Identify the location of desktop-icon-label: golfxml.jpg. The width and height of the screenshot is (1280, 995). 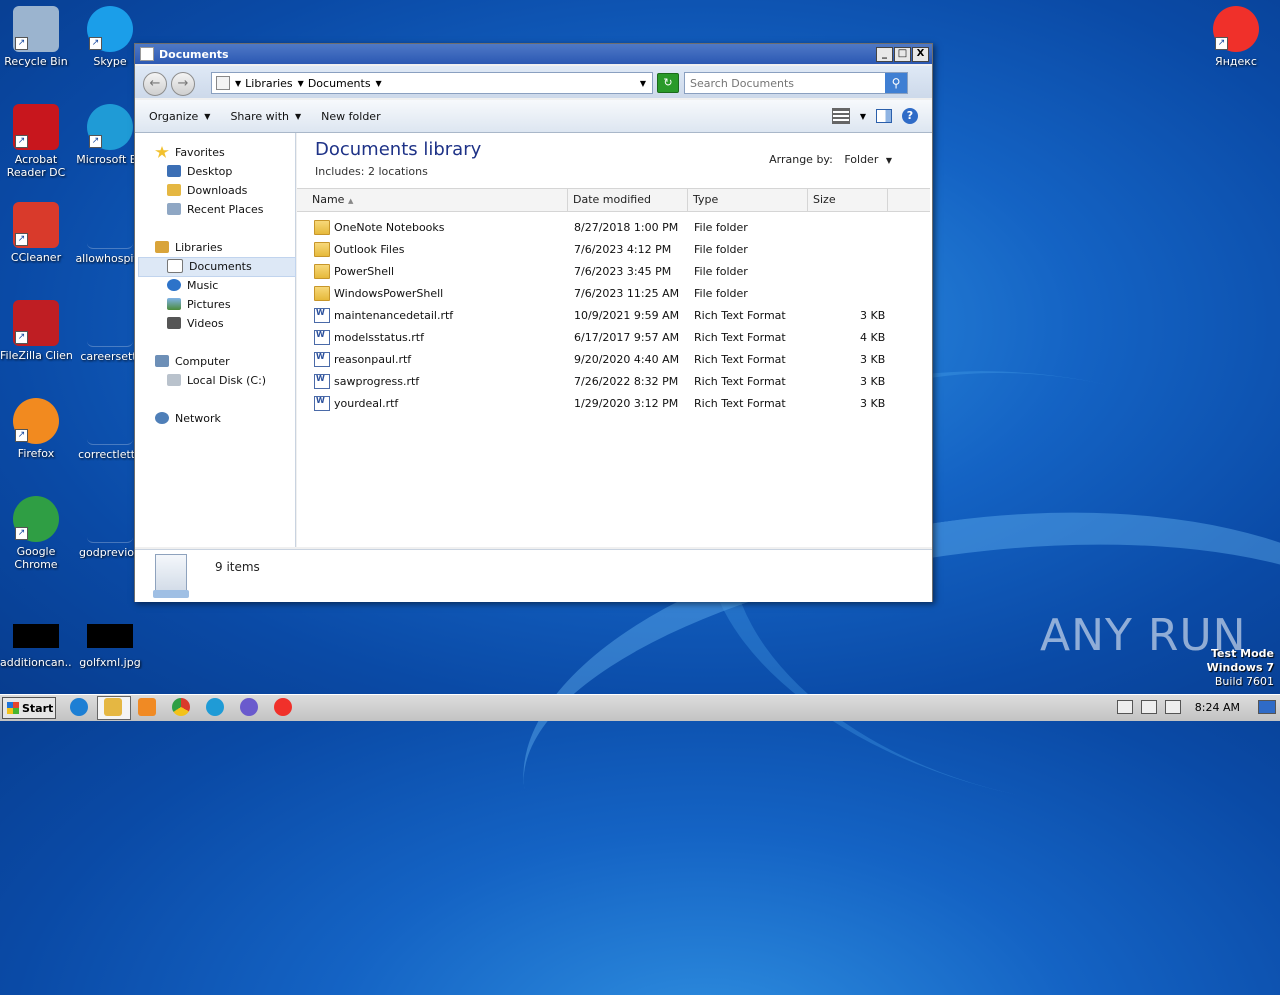
(110, 662).